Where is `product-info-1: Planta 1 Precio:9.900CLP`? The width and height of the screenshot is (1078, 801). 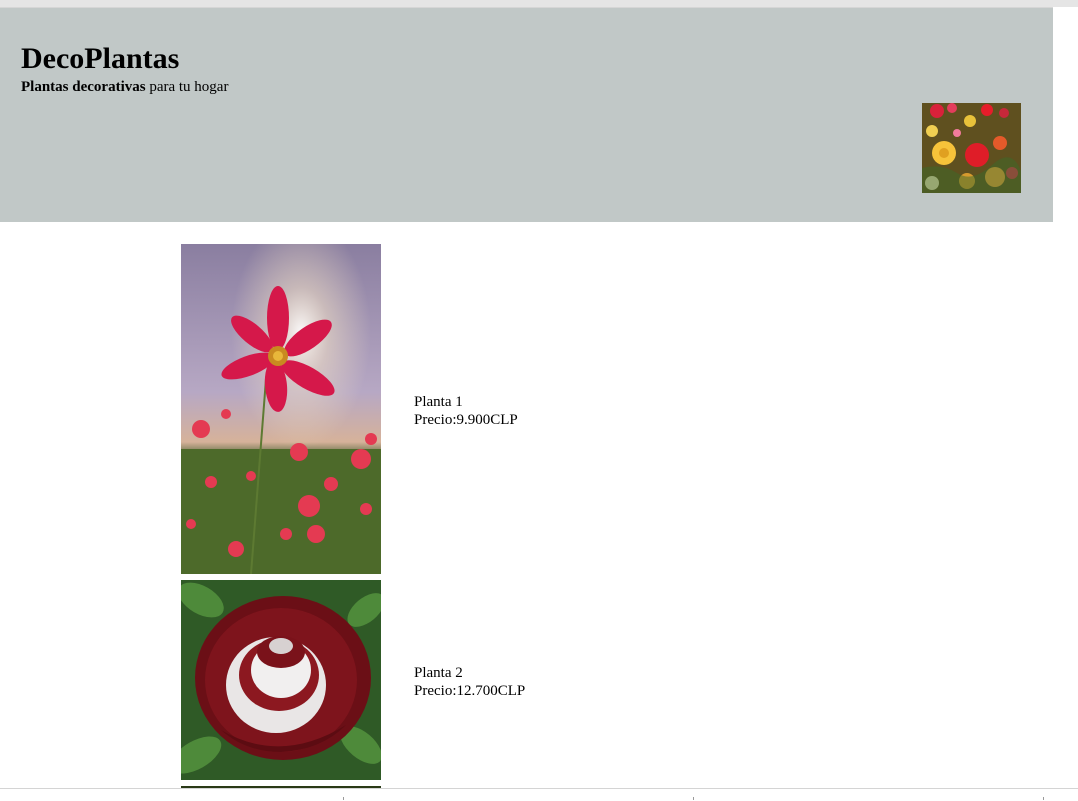 product-info-1: Planta 1 Precio:9.900CLP is located at coordinates (466, 411).